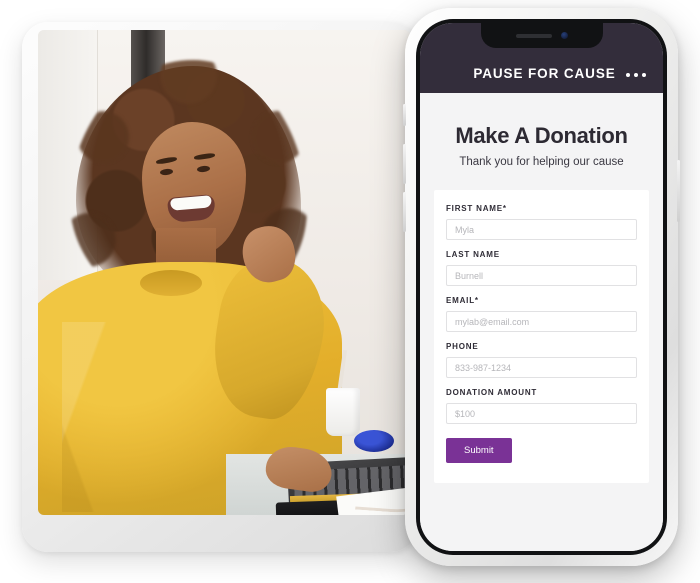 This screenshot has height=583, width=700. I want to click on photo-eye-right, so click(203, 169).